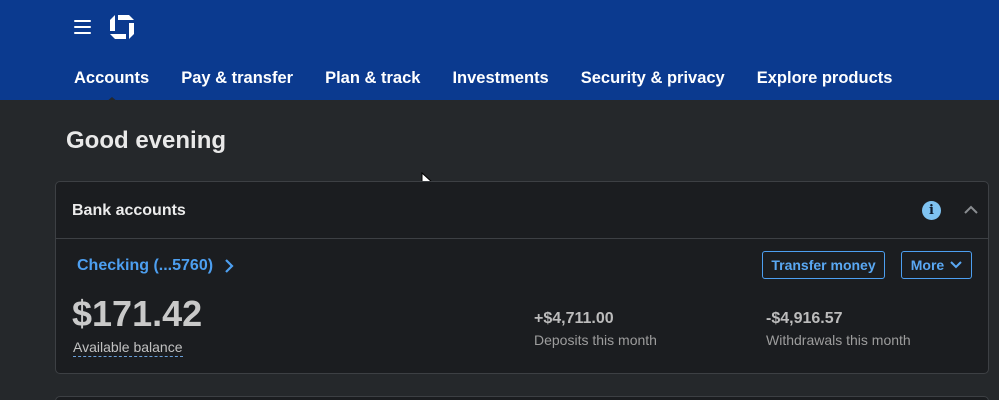  What do you see at coordinates (956, 265) in the screenshot?
I see `chevron-down-icon` at bounding box center [956, 265].